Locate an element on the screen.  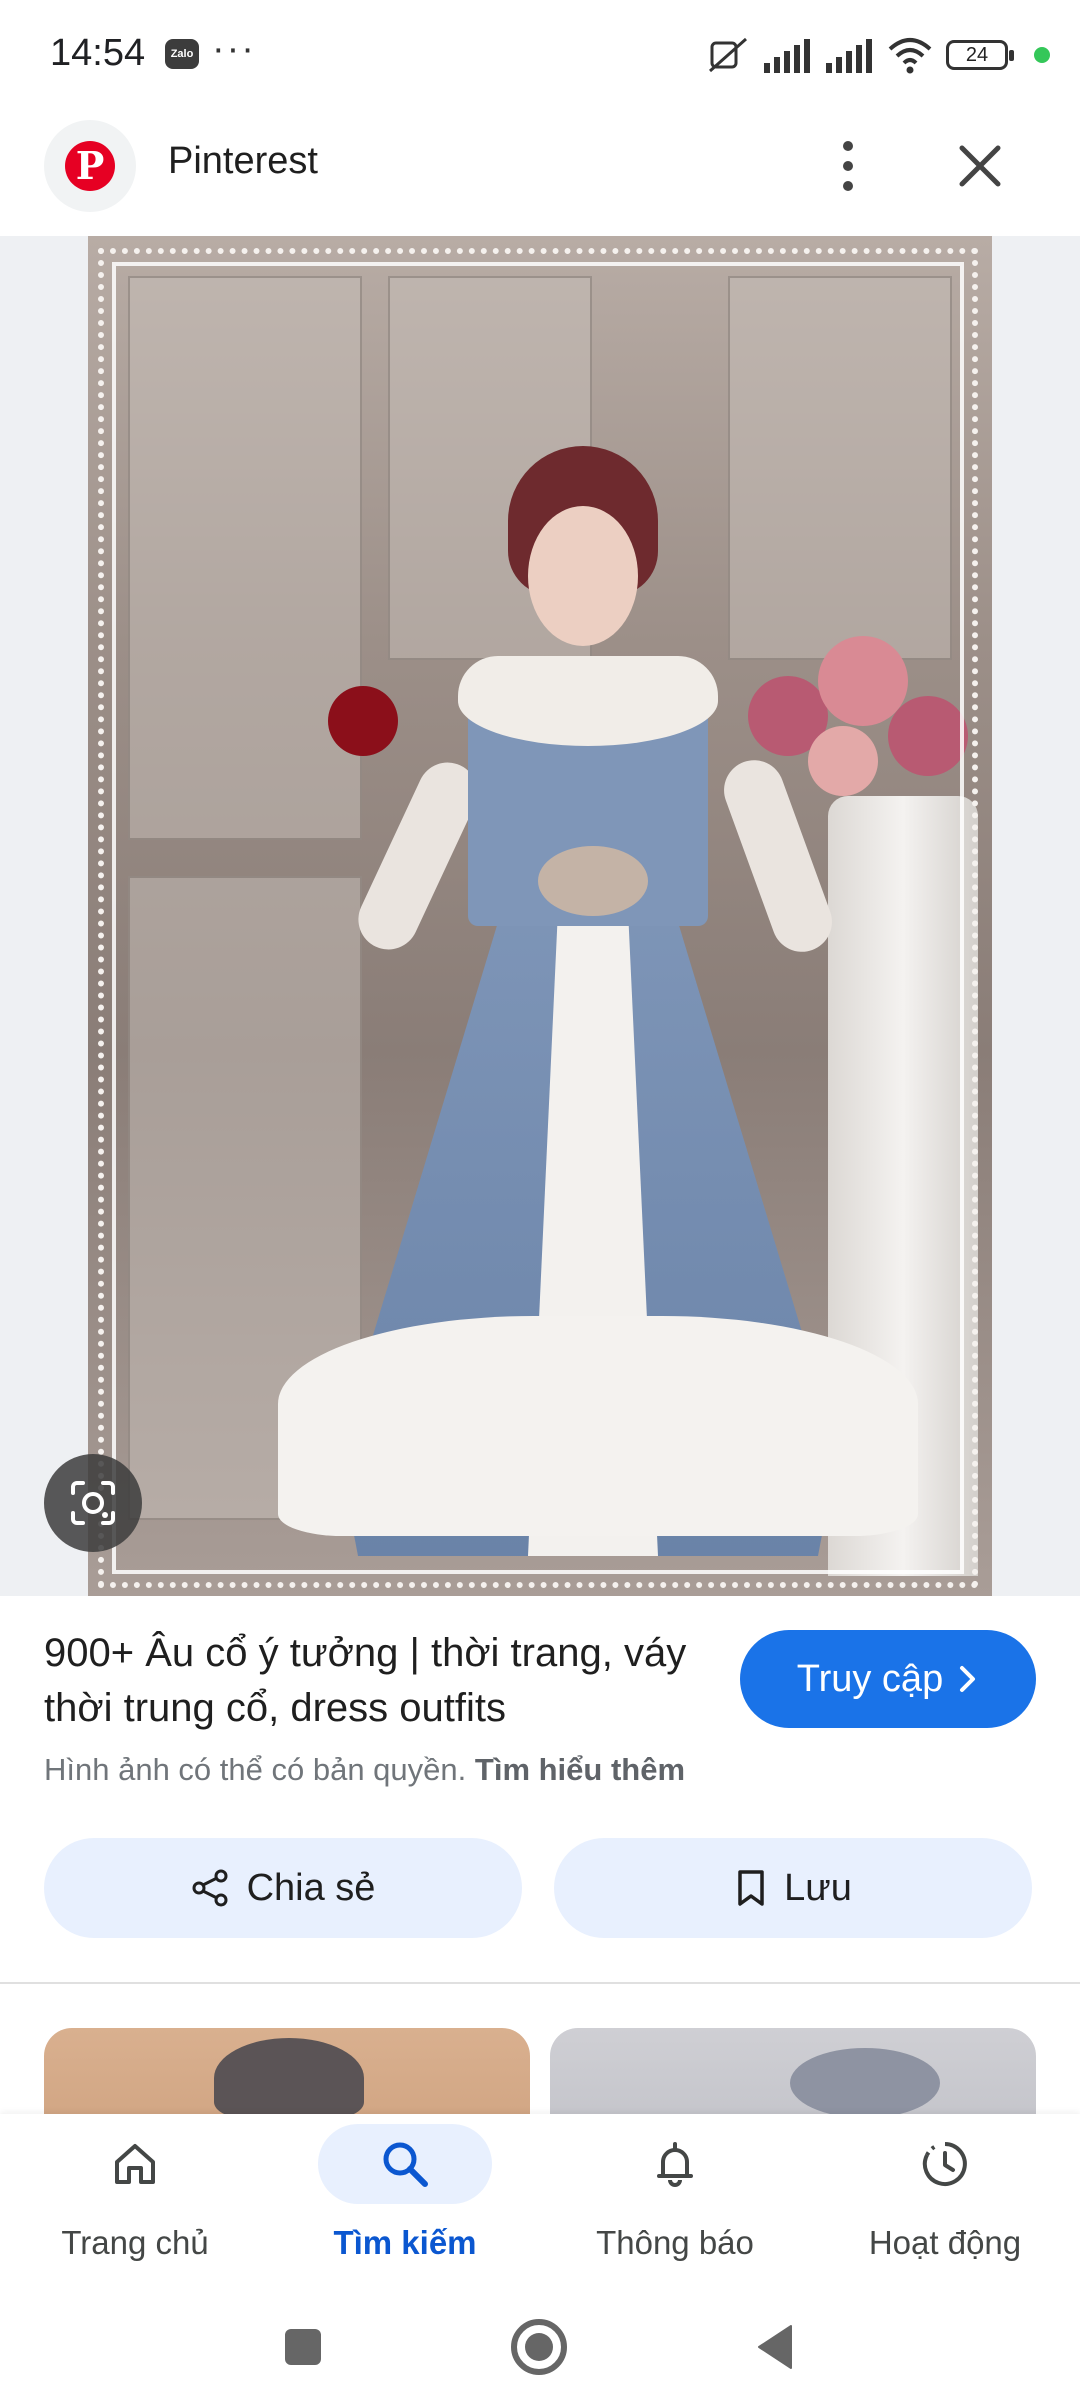
save-button: Lưu is located at coordinates (793, 1888).